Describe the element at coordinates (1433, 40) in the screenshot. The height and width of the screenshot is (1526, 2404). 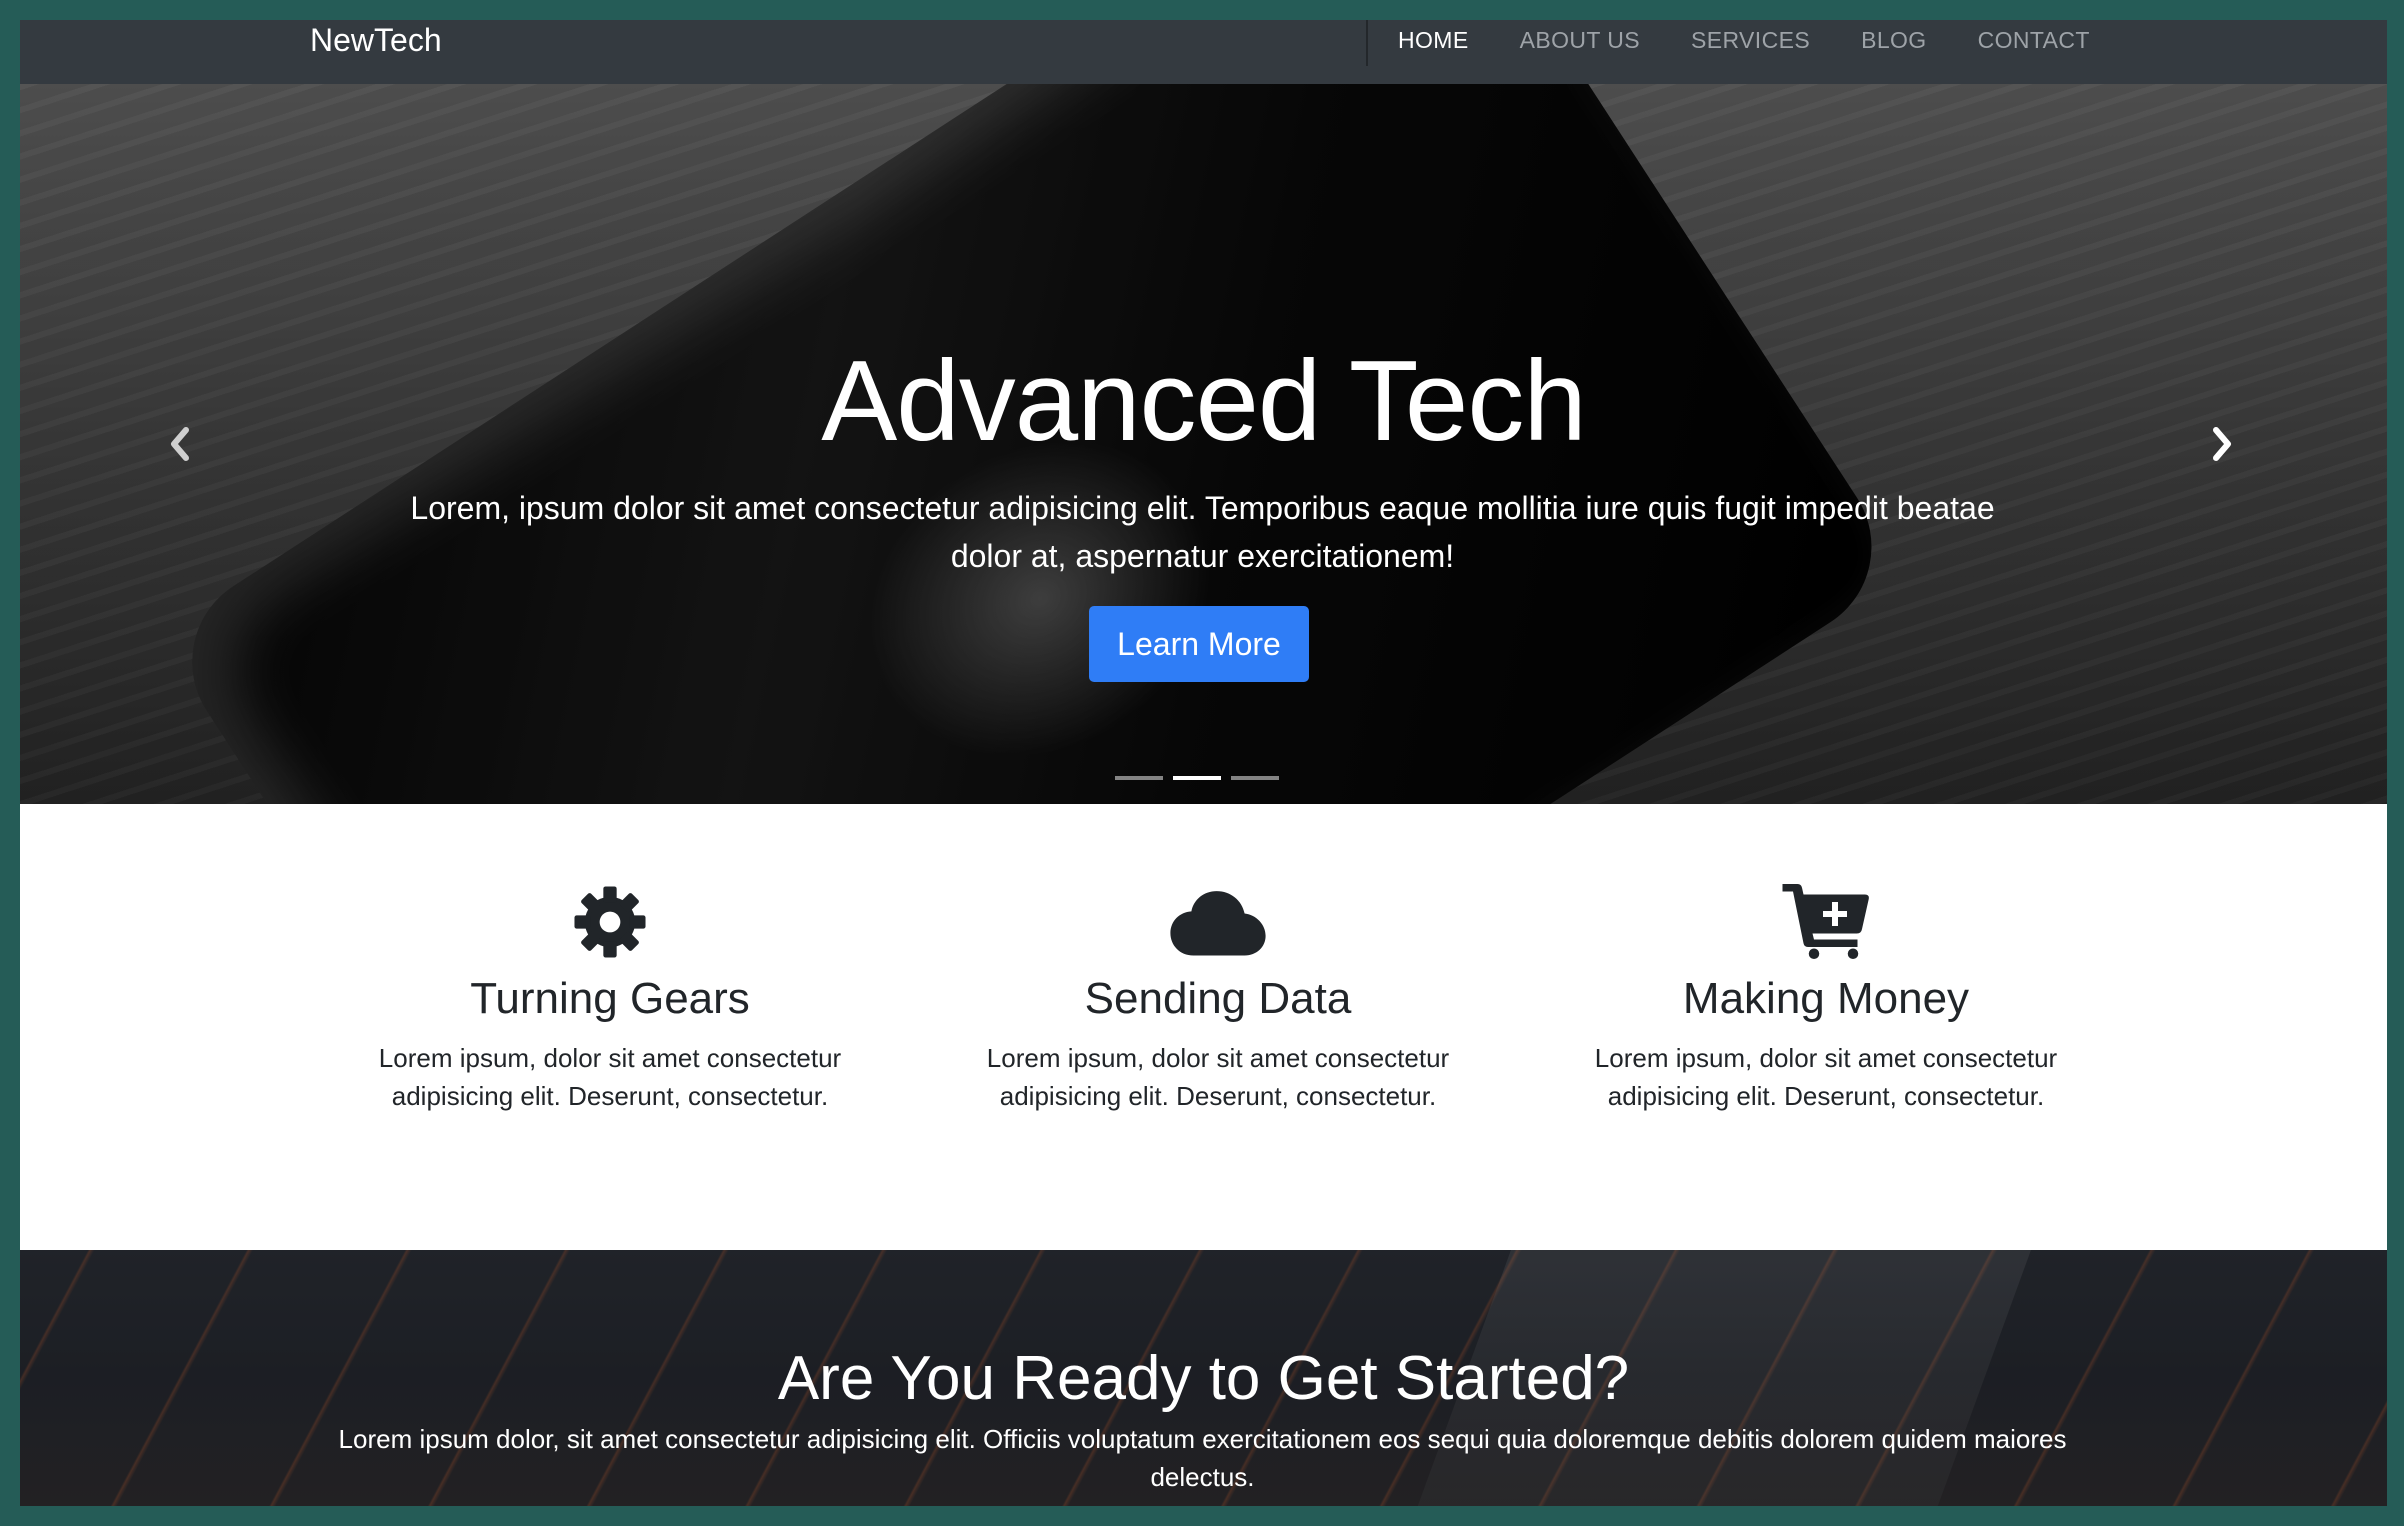
I see `nav-link-home: HOME` at that location.